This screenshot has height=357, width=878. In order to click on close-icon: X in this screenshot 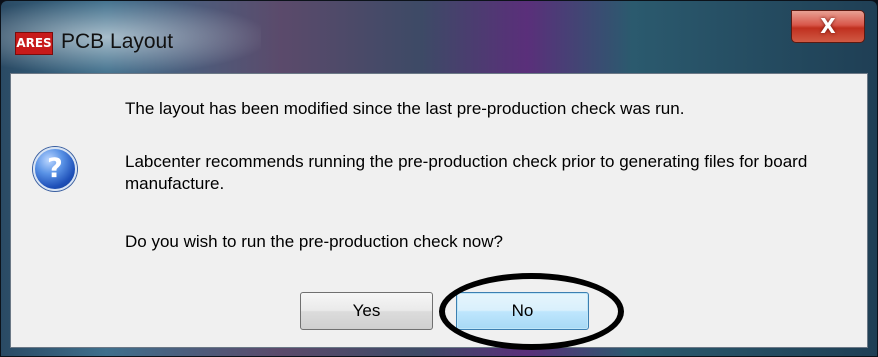, I will do `click(828, 26)`.